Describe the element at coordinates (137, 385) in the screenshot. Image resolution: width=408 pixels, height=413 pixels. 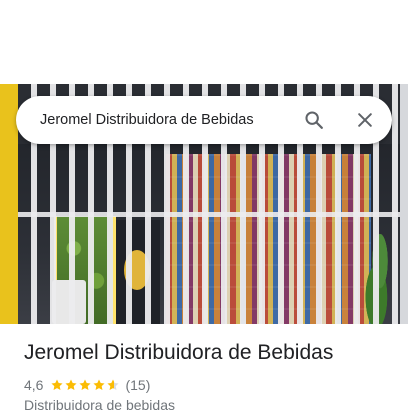
I see `review-count: (15)` at that location.